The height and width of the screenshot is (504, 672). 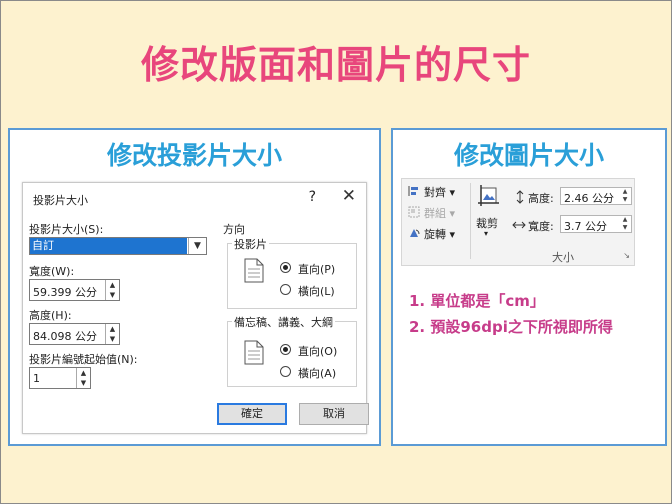 I want to click on picture-size-heading: 修改圖片大小, so click(x=528, y=155).